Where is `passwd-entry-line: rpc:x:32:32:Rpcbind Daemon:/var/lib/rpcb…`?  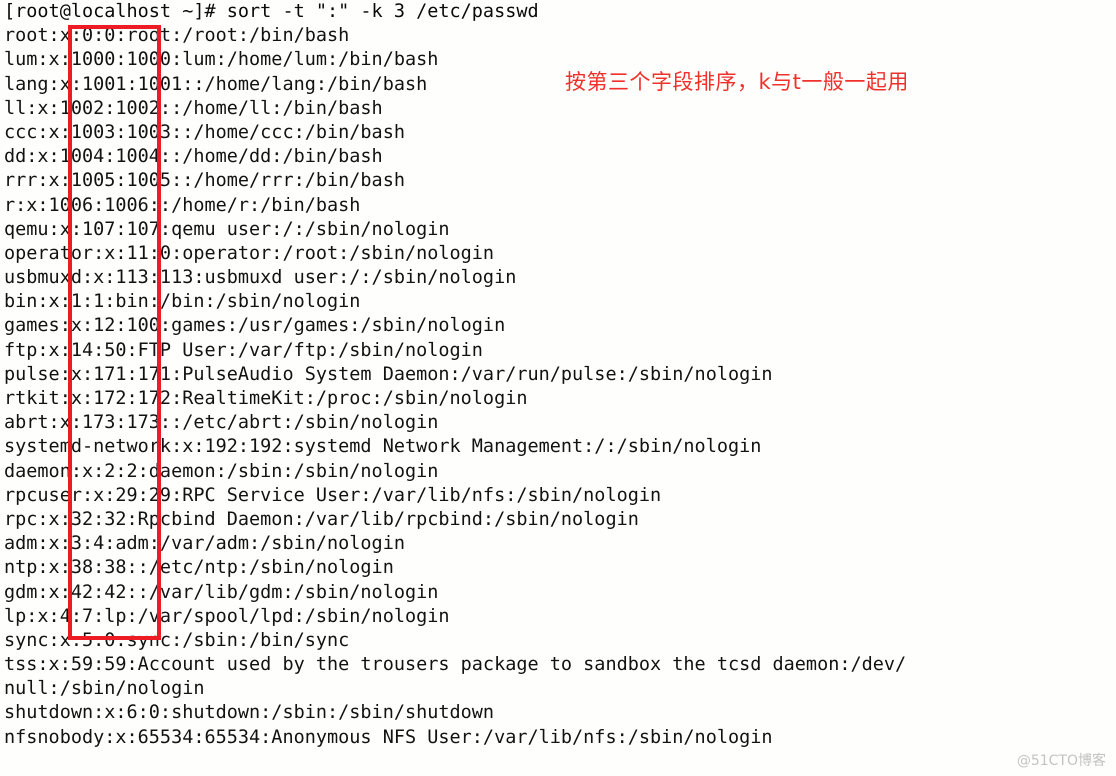 passwd-entry-line: rpc:x:32:32:Rpcbind Daemon:/var/lib/rpcb… is located at coordinates (321, 519).